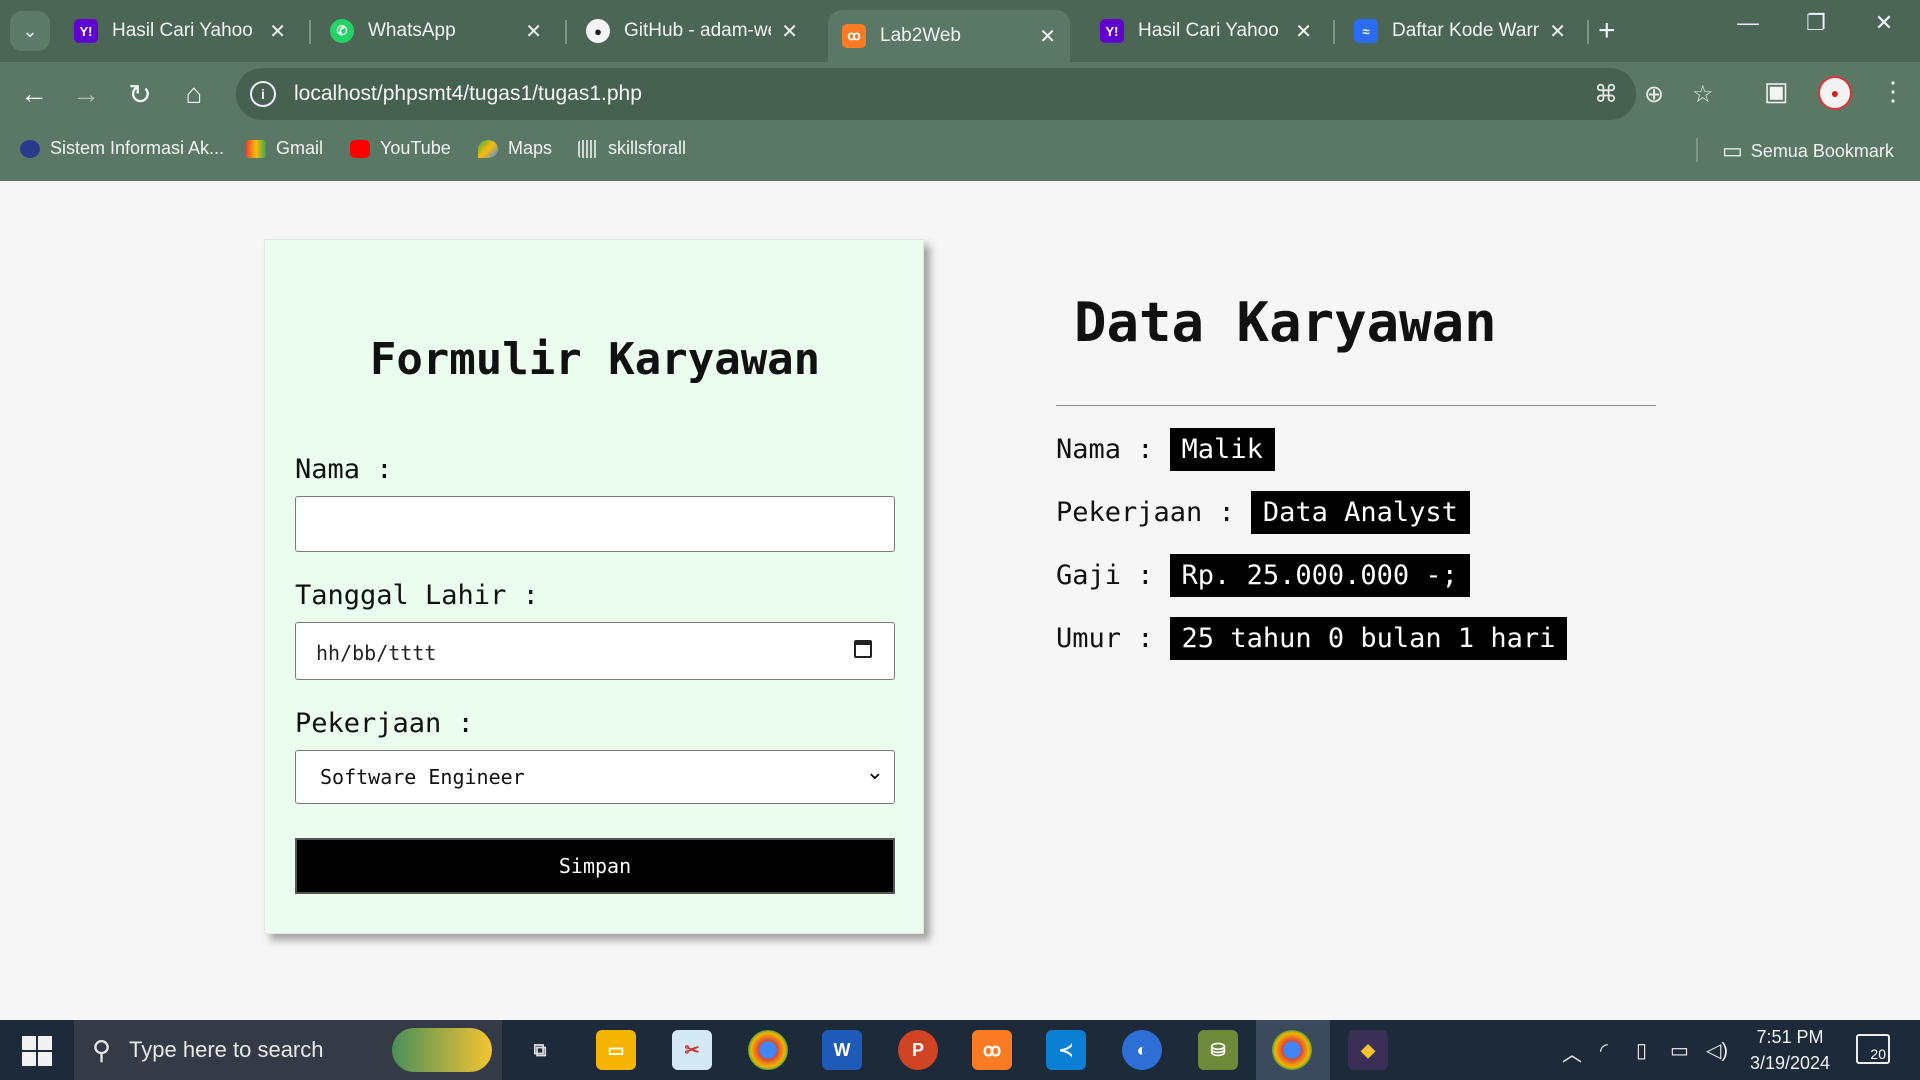 Image resolution: width=1920 pixels, height=1080 pixels. I want to click on chevron-up-icon: ︿, so click(1572, 1052).